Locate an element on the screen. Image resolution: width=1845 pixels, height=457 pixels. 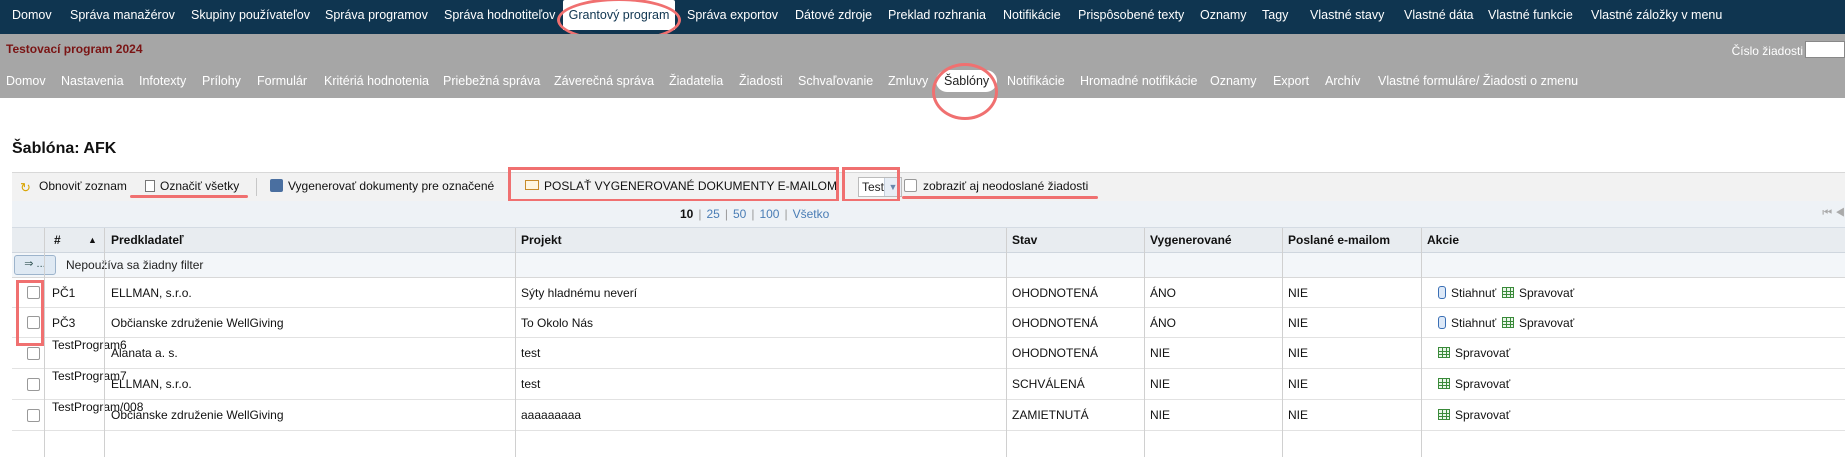
template-select: Test ▼ is located at coordinates (880, 187).